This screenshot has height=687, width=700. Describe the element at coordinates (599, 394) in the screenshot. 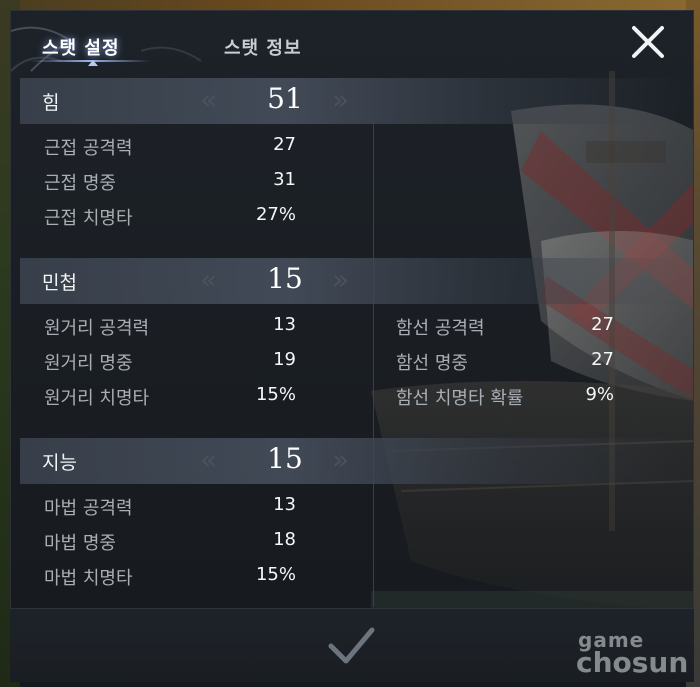

I see `ship-stat-value: 9%` at that location.